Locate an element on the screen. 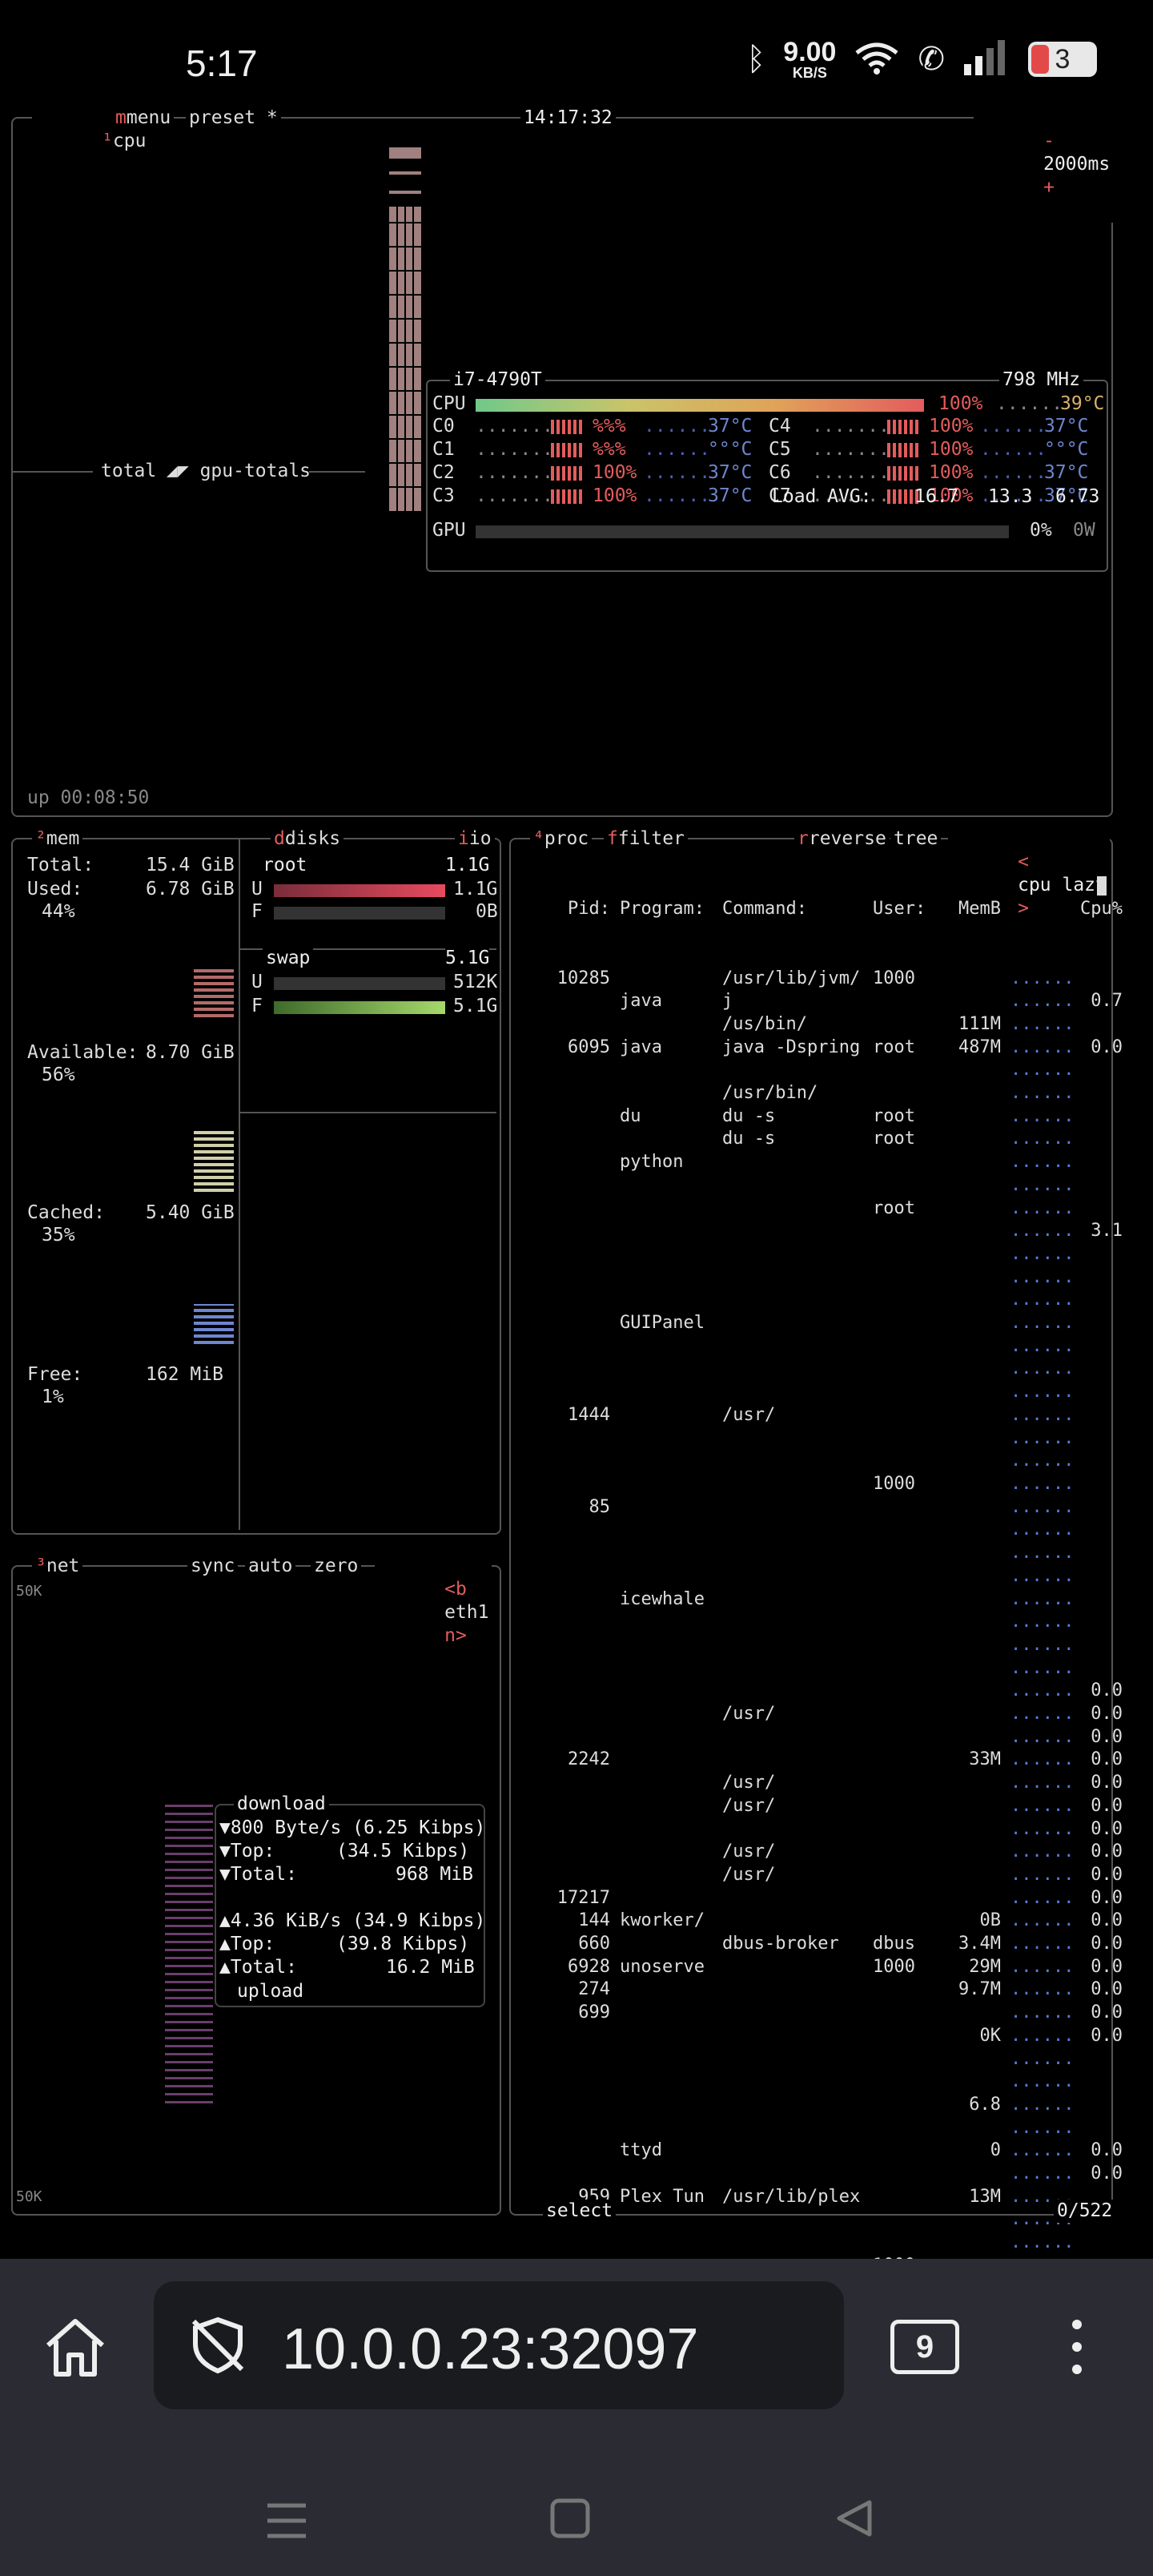 The width and height of the screenshot is (1153, 2576). menu-button: mmenu is located at coordinates (143, 118).